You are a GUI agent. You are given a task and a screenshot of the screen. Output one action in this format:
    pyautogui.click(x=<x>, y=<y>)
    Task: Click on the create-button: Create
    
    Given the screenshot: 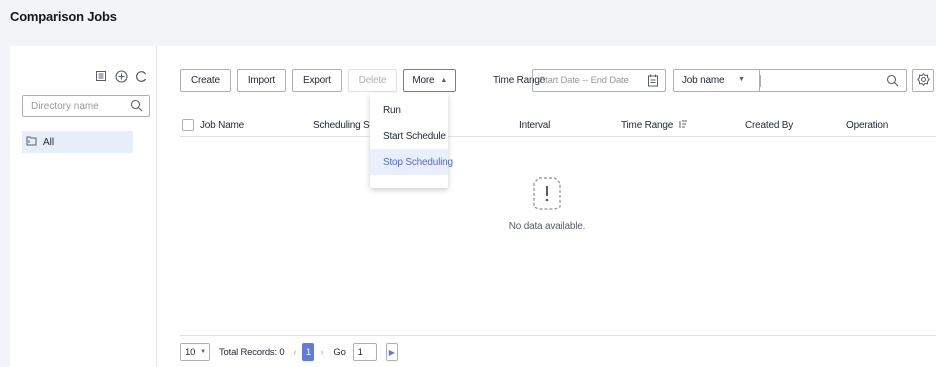 What is the action you would take?
    pyautogui.click(x=205, y=80)
    